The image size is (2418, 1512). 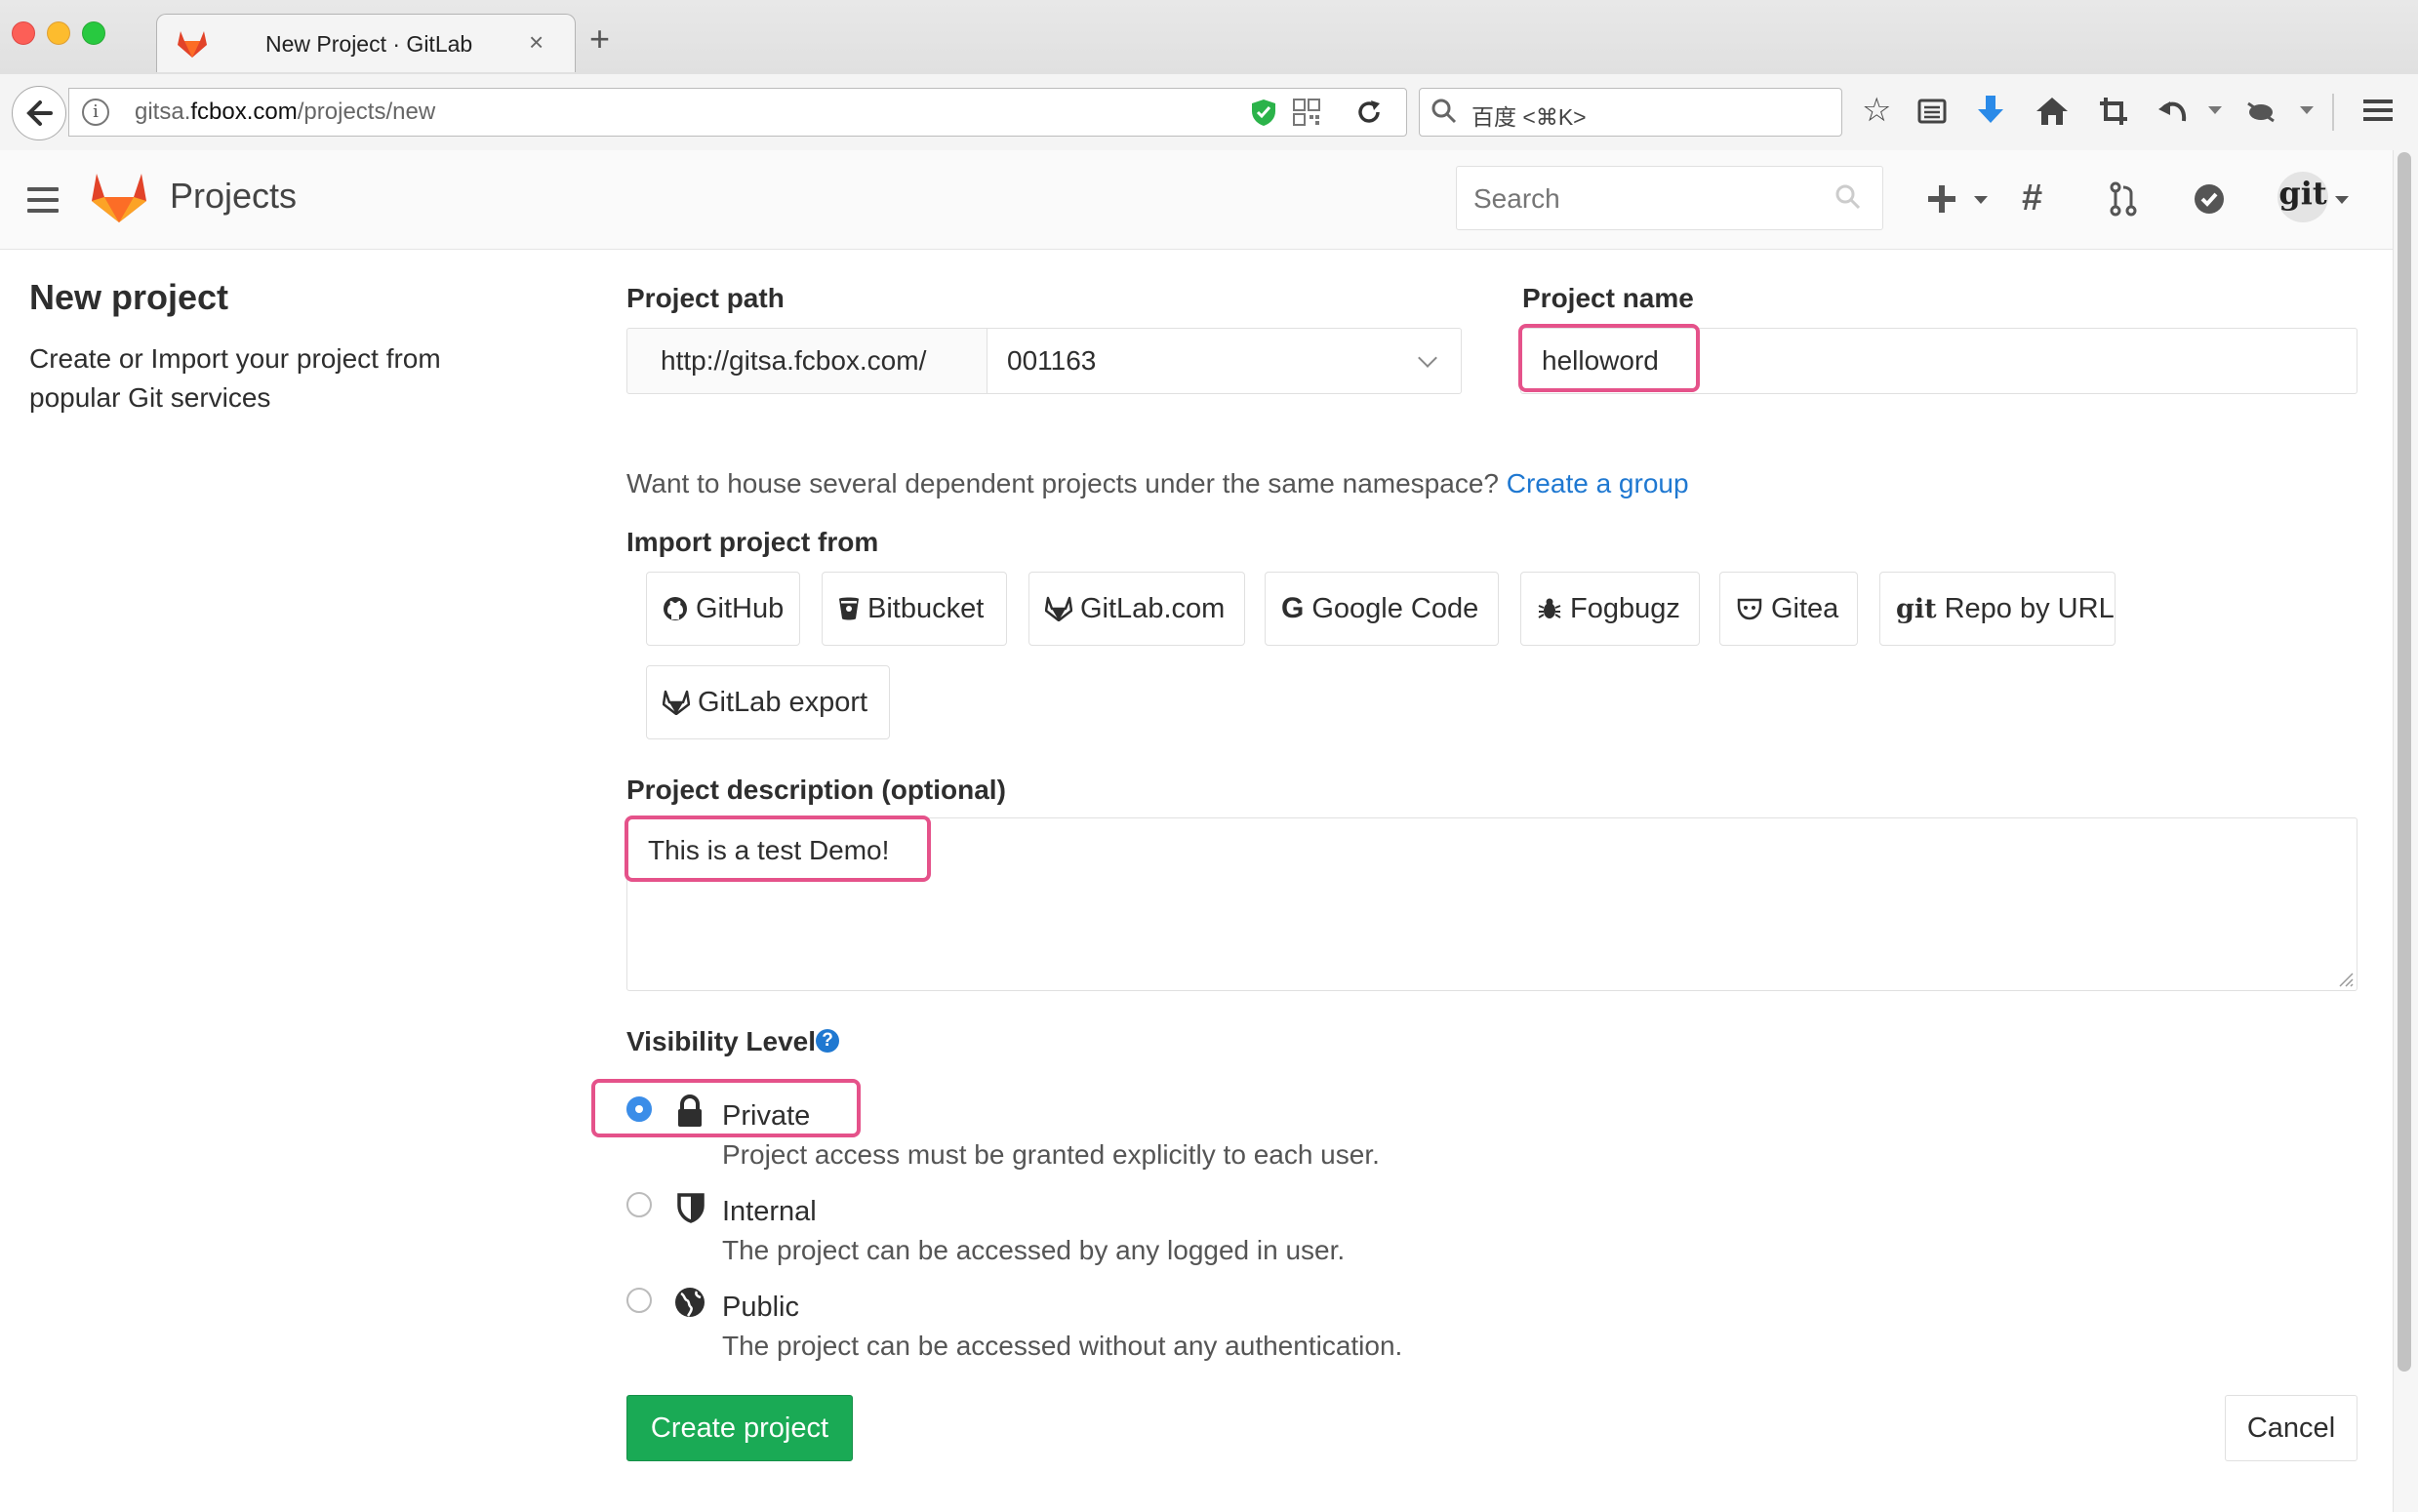 I want to click on create-project-button: Create project, so click(x=739, y=1428).